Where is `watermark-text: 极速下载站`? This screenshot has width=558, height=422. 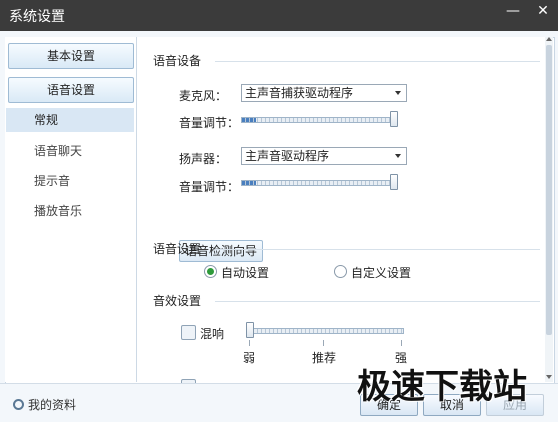
watermark-text: 极速下载站 is located at coordinates (442, 387).